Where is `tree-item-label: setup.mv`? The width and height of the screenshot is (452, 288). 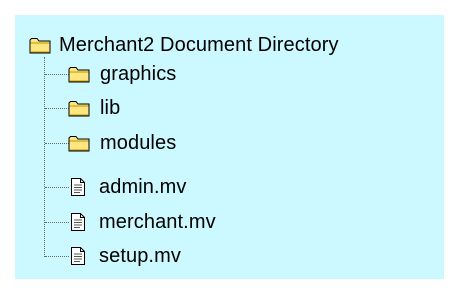
tree-item-label: setup.mv is located at coordinates (140, 256).